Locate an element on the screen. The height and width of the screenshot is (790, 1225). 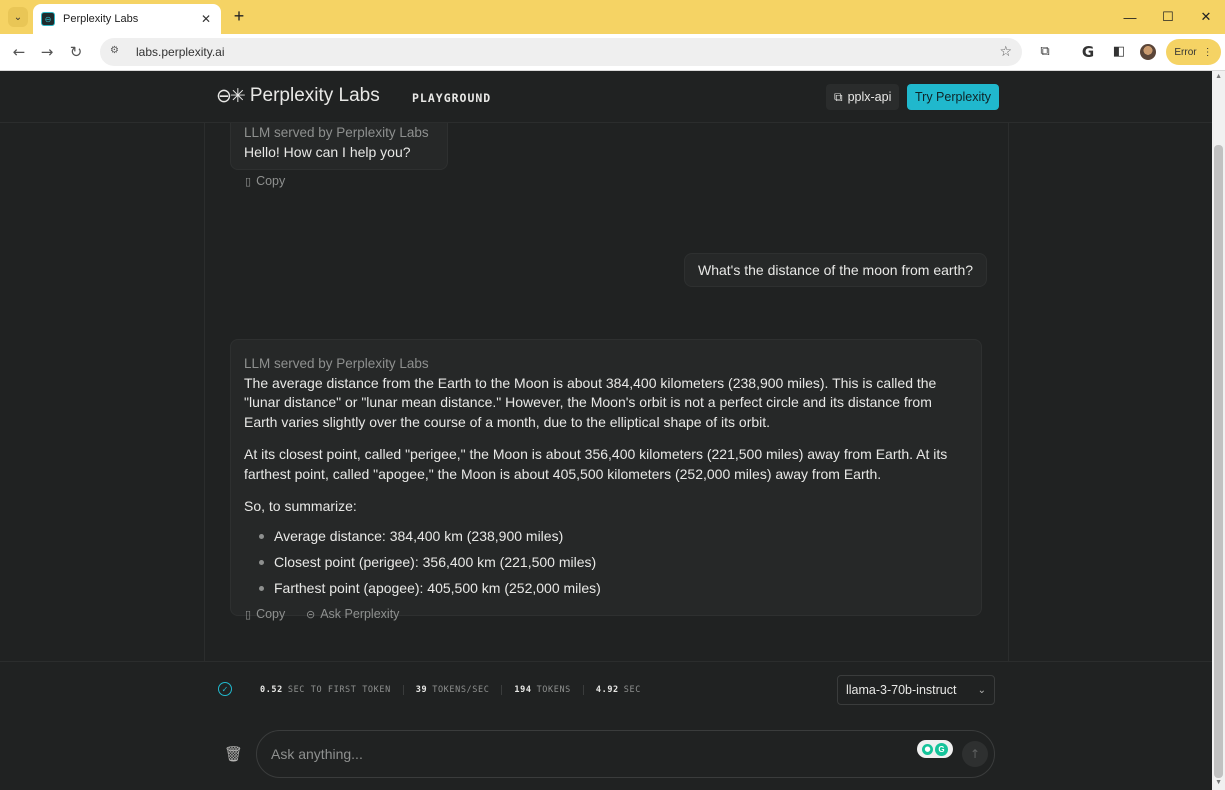
grammarly-widget: ● G is located at coordinates (935, 749).